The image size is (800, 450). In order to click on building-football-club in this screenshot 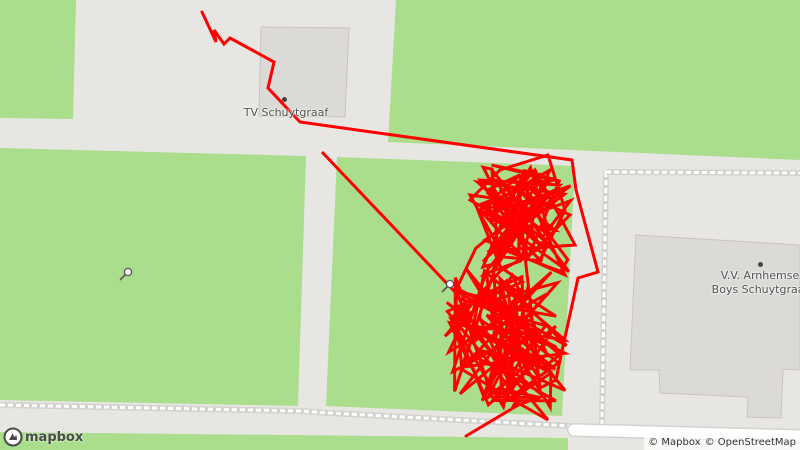, I will do `click(714, 326)`.